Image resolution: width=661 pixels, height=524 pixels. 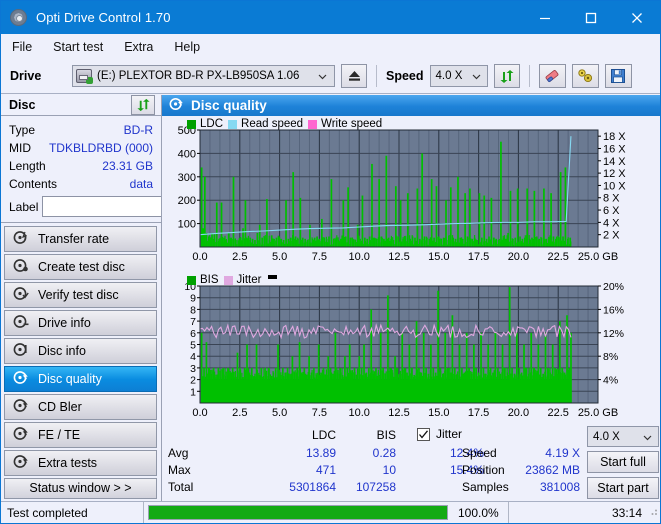 What do you see at coordinates (330, 46) in the screenshot?
I see `menu-bar: File Start test Extra Help` at bounding box center [330, 46].